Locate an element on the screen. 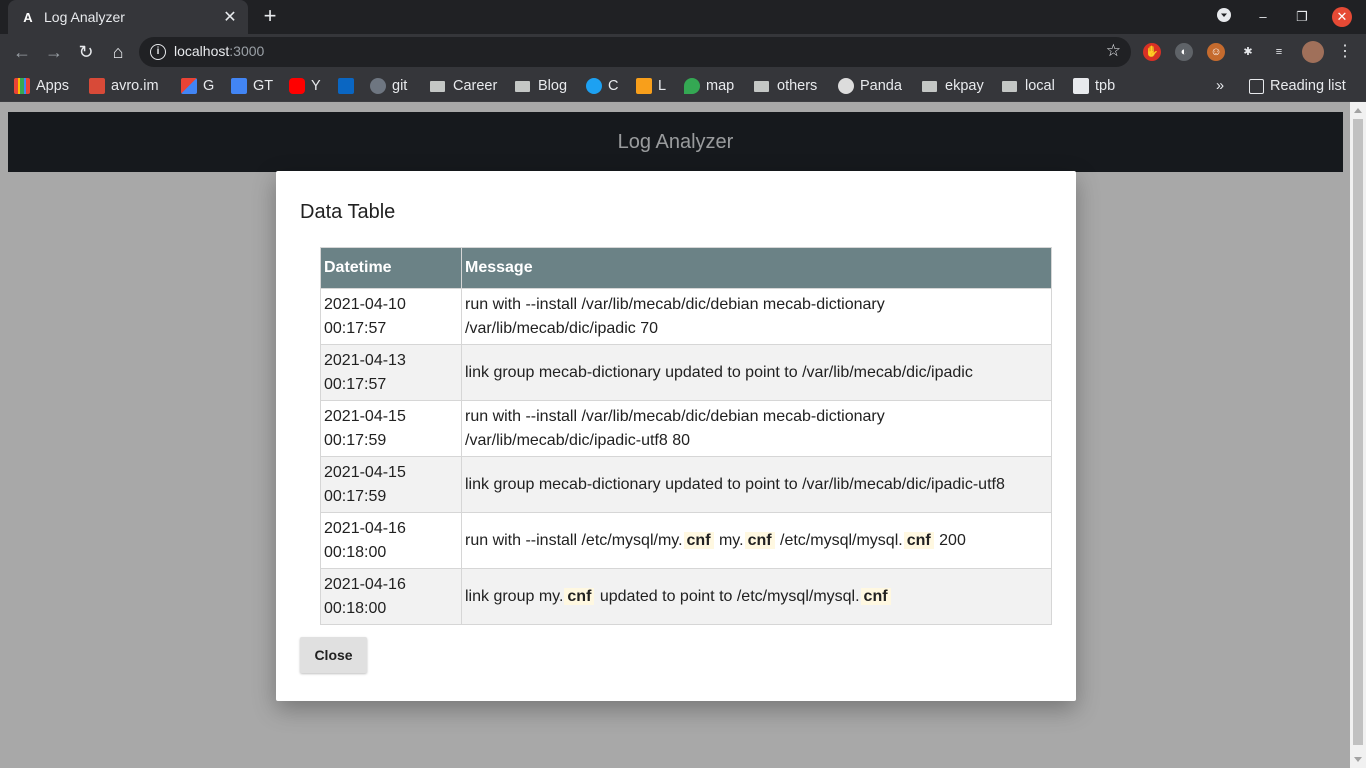 The width and height of the screenshot is (1366, 768). bookmark-folder-blog: Blog is located at coordinates (541, 86).